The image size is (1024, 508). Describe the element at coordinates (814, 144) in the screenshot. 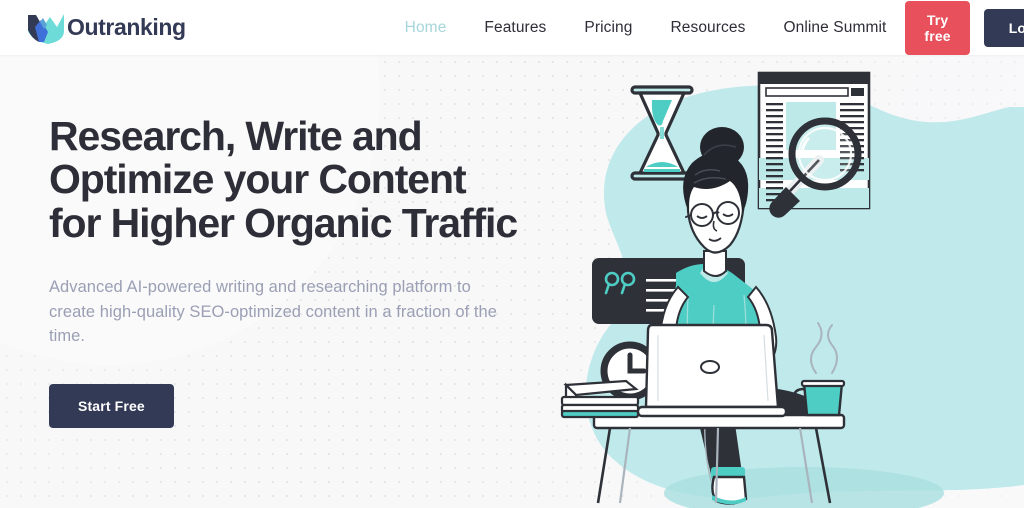

I see `document-with-magnifier` at that location.